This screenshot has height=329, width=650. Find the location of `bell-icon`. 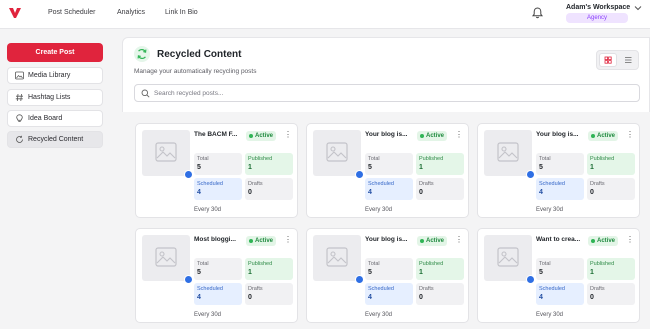

bell-icon is located at coordinates (537, 13).